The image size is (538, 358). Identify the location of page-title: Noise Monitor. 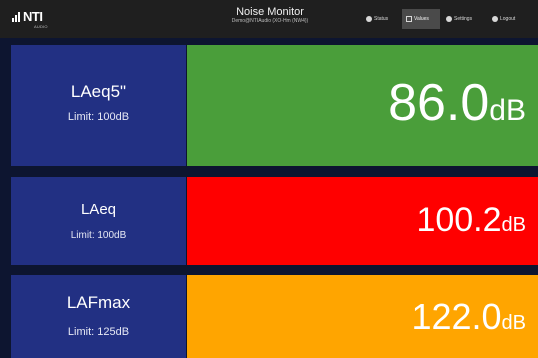
(270, 12).